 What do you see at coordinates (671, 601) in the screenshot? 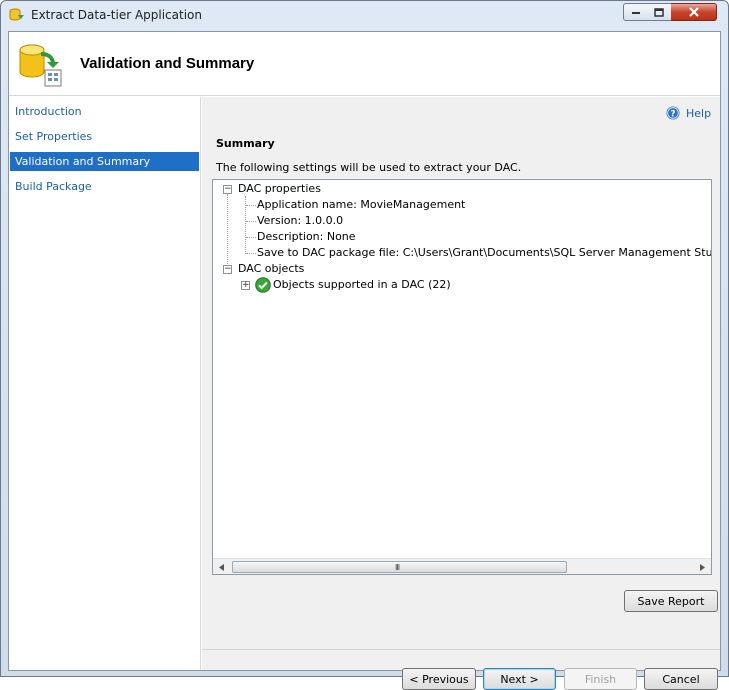
I see `save-report-button: Save Report` at bounding box center [671, 601].